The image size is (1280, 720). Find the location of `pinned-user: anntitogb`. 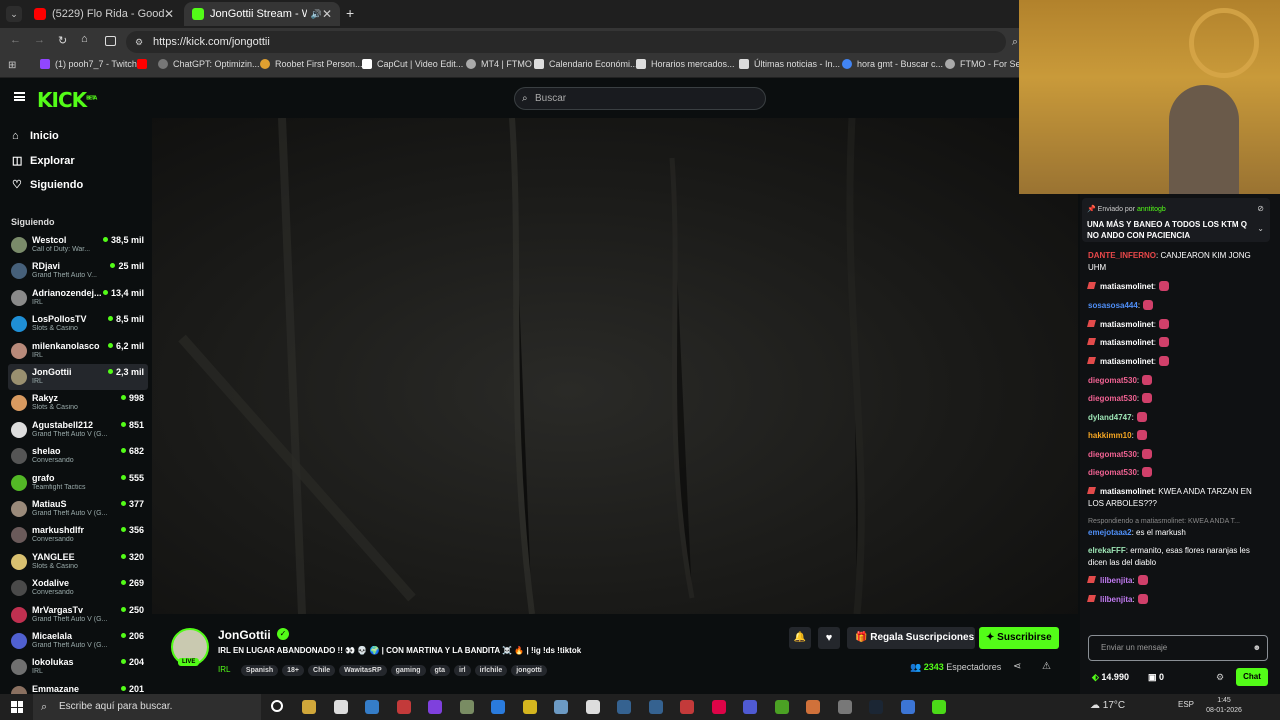

pinned-user: anntitogb is located at coordinates (1151, 209).